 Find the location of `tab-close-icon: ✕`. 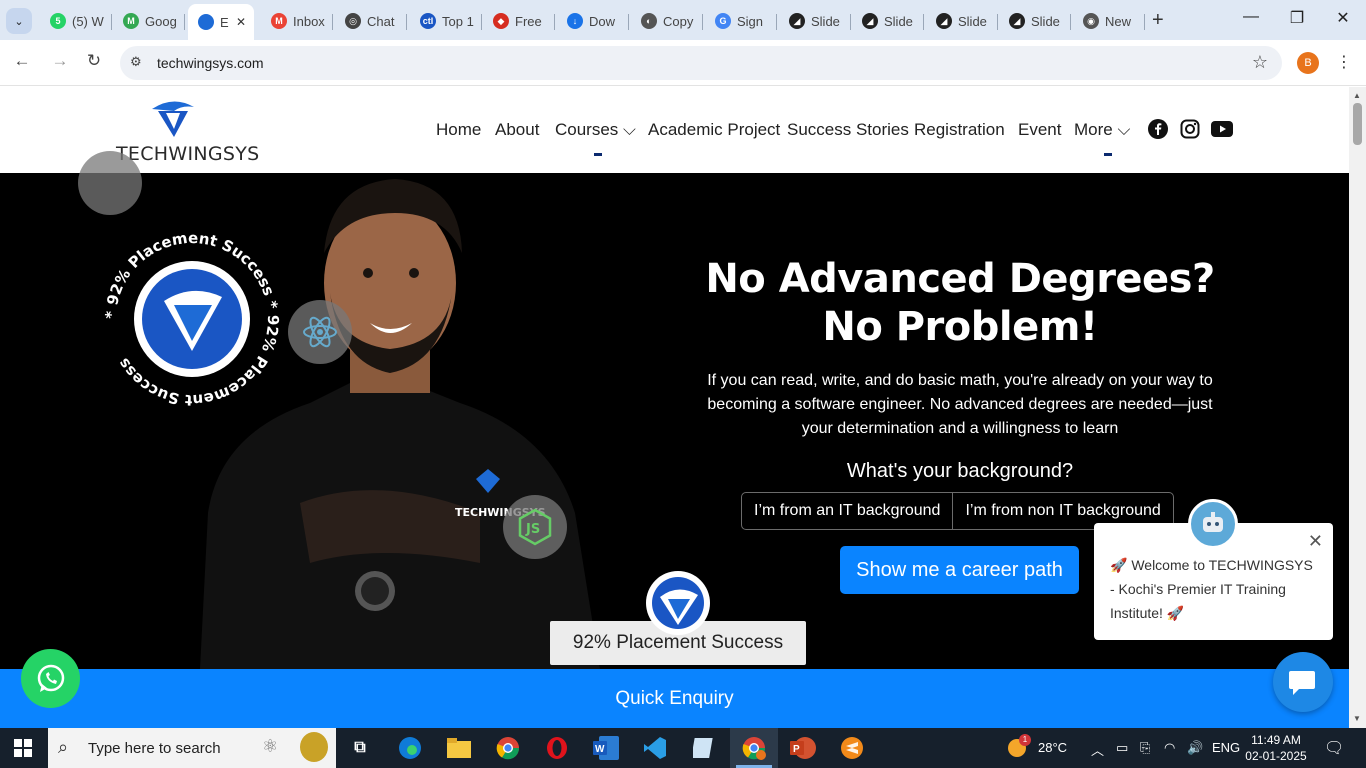

tab-close-icon: ✕ is located at coordinates (241, 22).